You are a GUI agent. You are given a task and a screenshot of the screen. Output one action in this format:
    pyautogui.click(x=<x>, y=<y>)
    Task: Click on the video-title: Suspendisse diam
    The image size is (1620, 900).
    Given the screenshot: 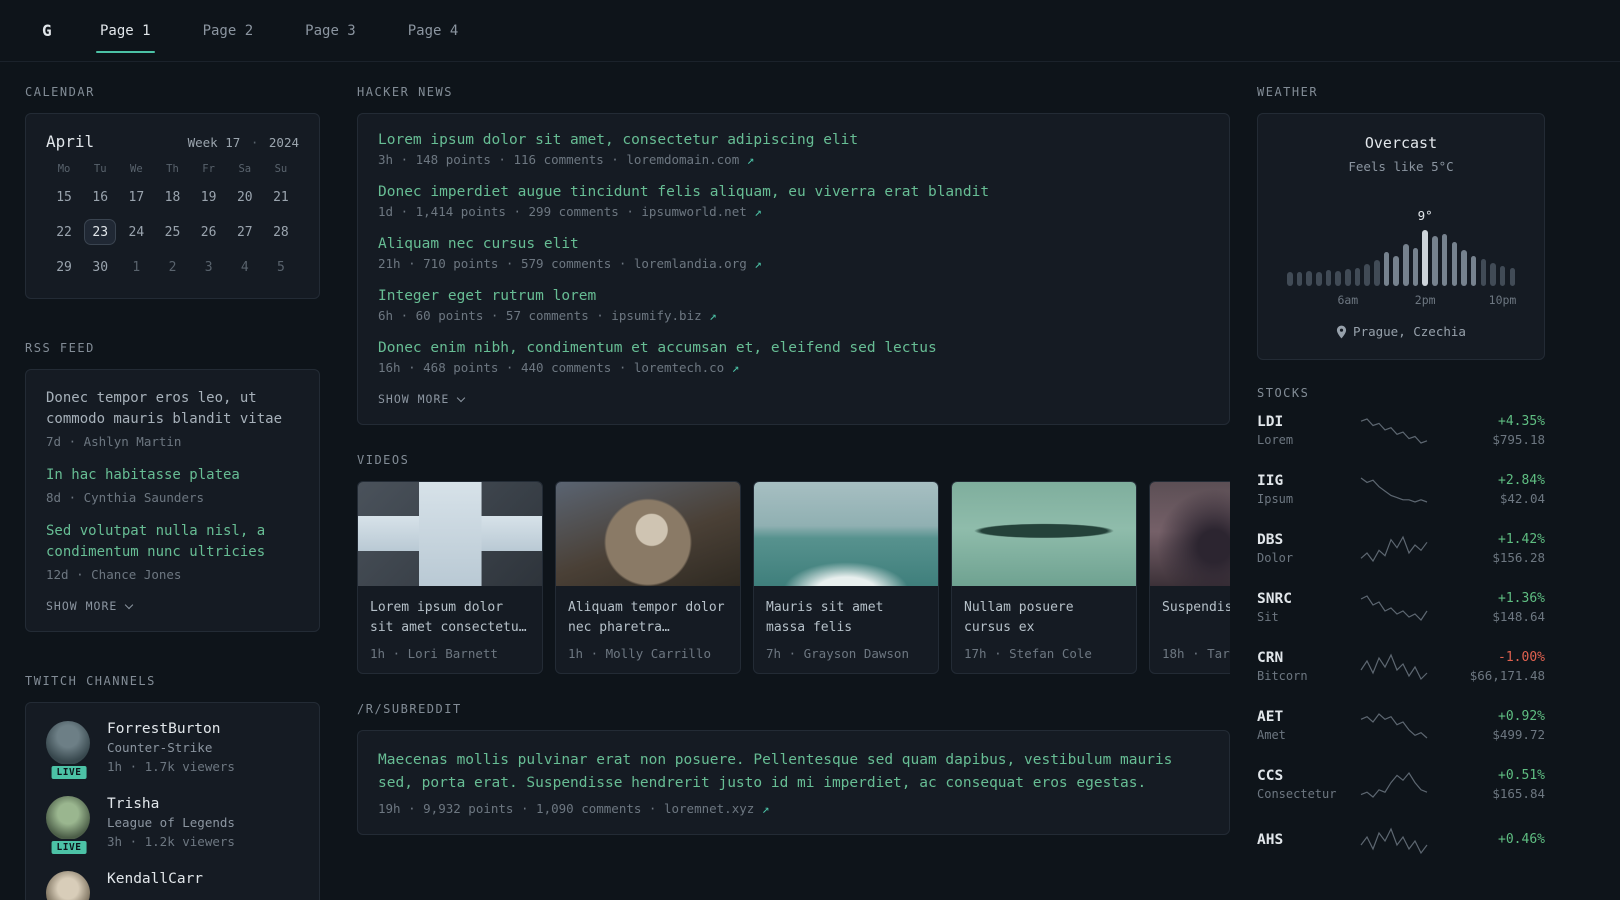 What is the action you would take?
    pyautogui.click(x=1196, y=618)
    